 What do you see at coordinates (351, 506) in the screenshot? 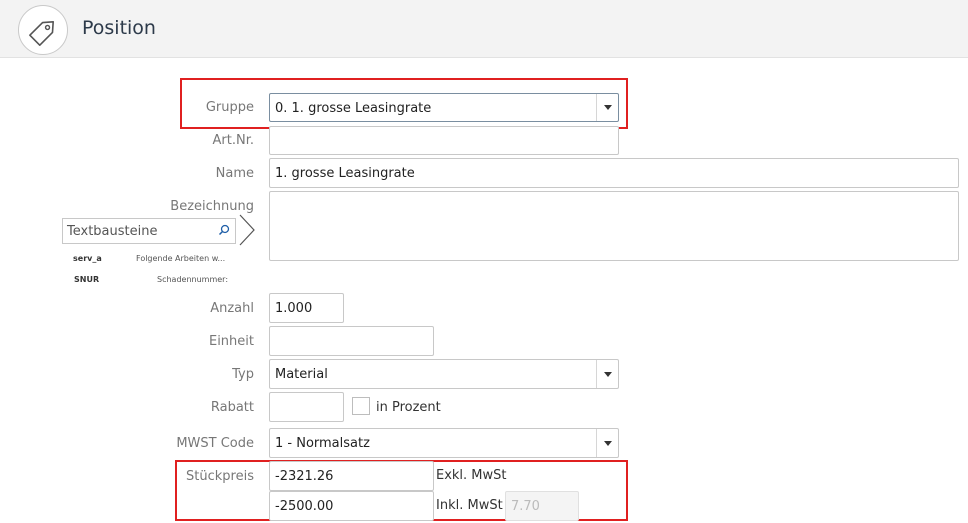
I see `price-inkl-input: -2500.00` at bounding box center [351, 506].